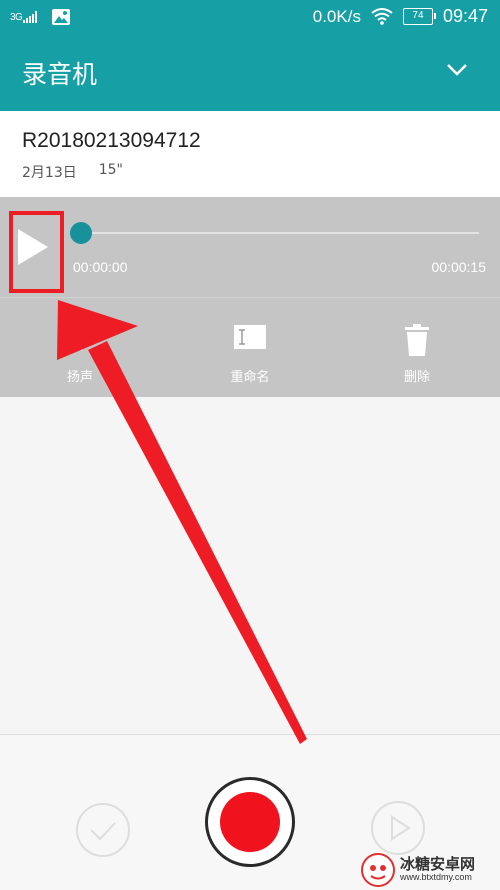 Image resolution: width=500 pixels, height=890 pixels. What do you see at coordinates (30, 17) in the screenshot?
I see `signal-bars-icon` at bounding box center [30, 17].